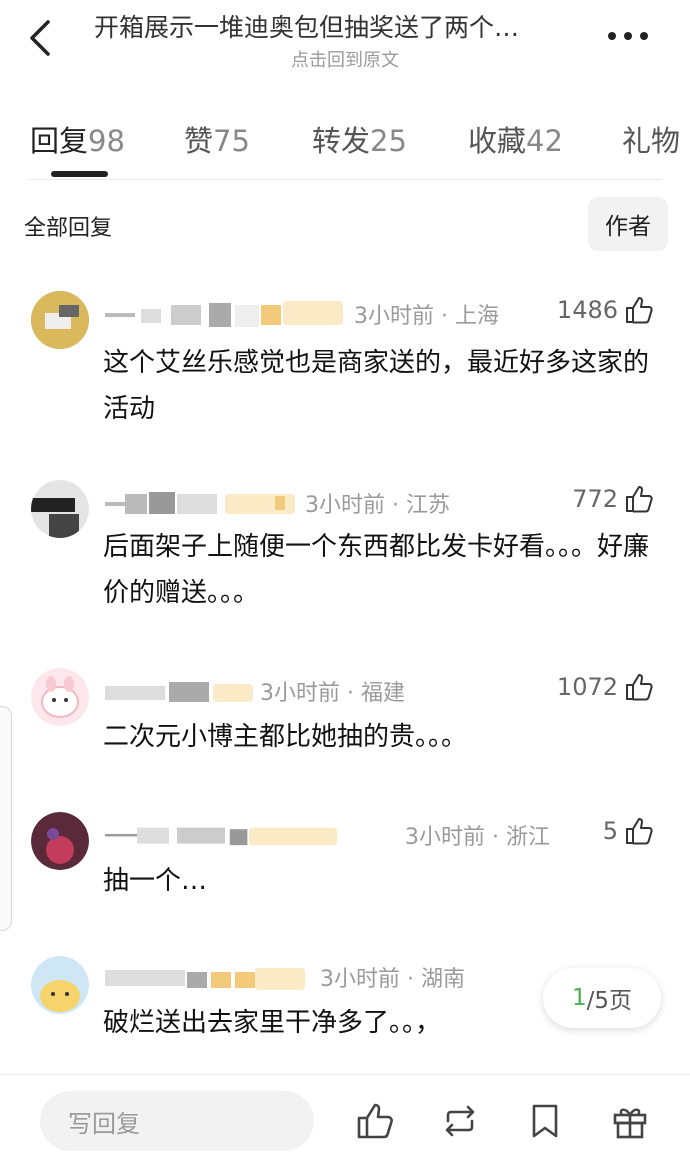  I want to click on comment-meta: 3小时前 · 上海, so click(426, 316).